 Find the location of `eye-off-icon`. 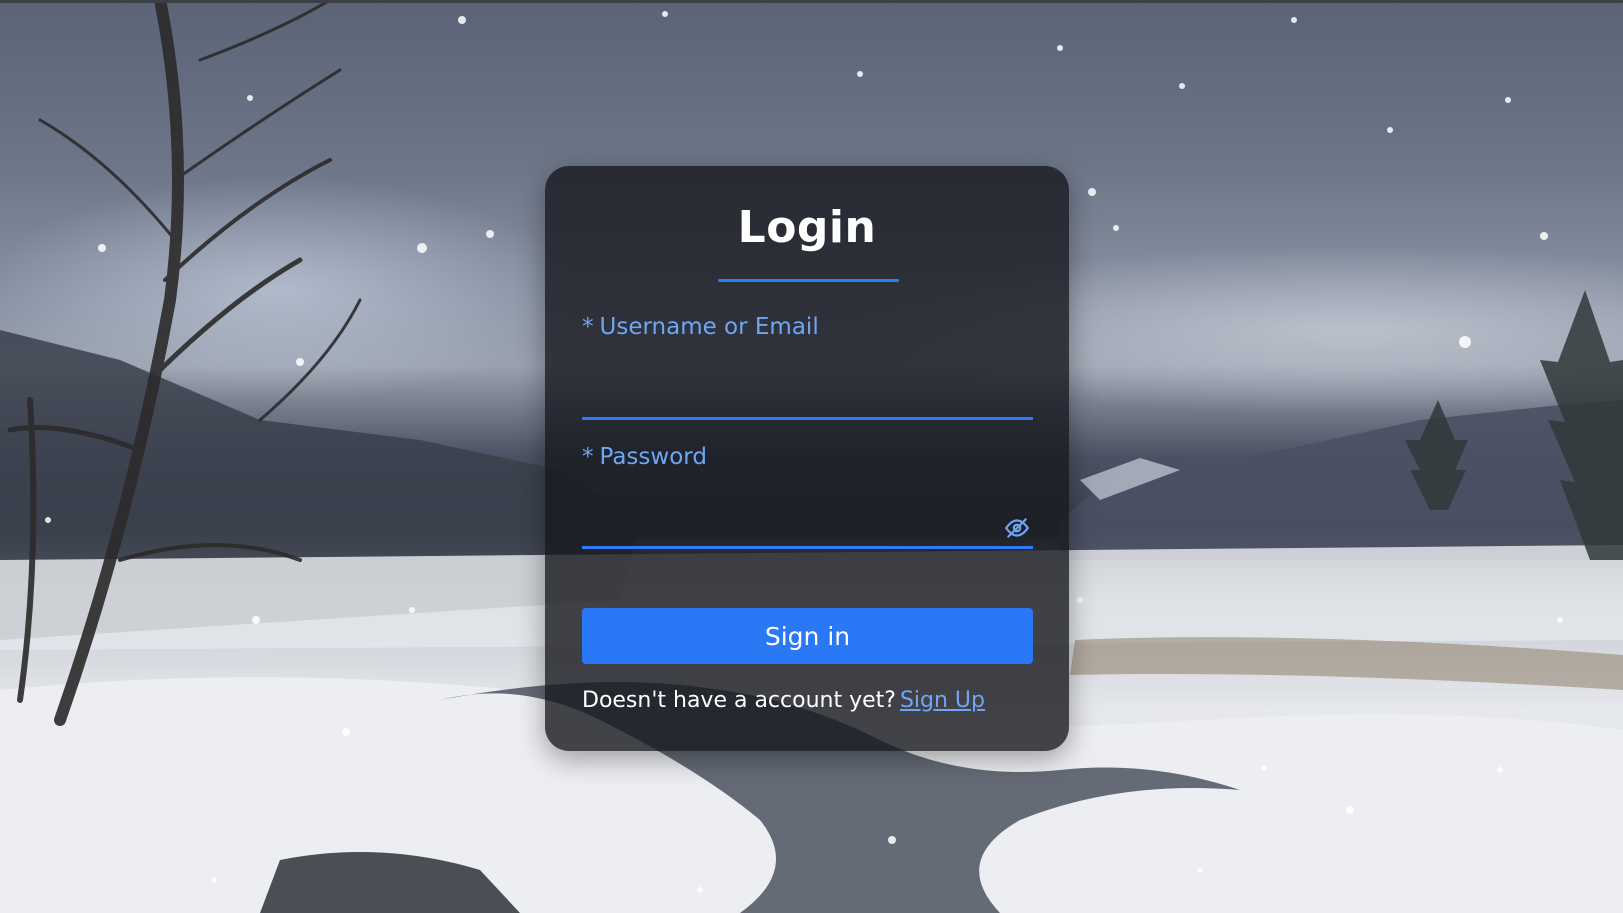

eye-off-icon is located at coordinates (1017, 528).